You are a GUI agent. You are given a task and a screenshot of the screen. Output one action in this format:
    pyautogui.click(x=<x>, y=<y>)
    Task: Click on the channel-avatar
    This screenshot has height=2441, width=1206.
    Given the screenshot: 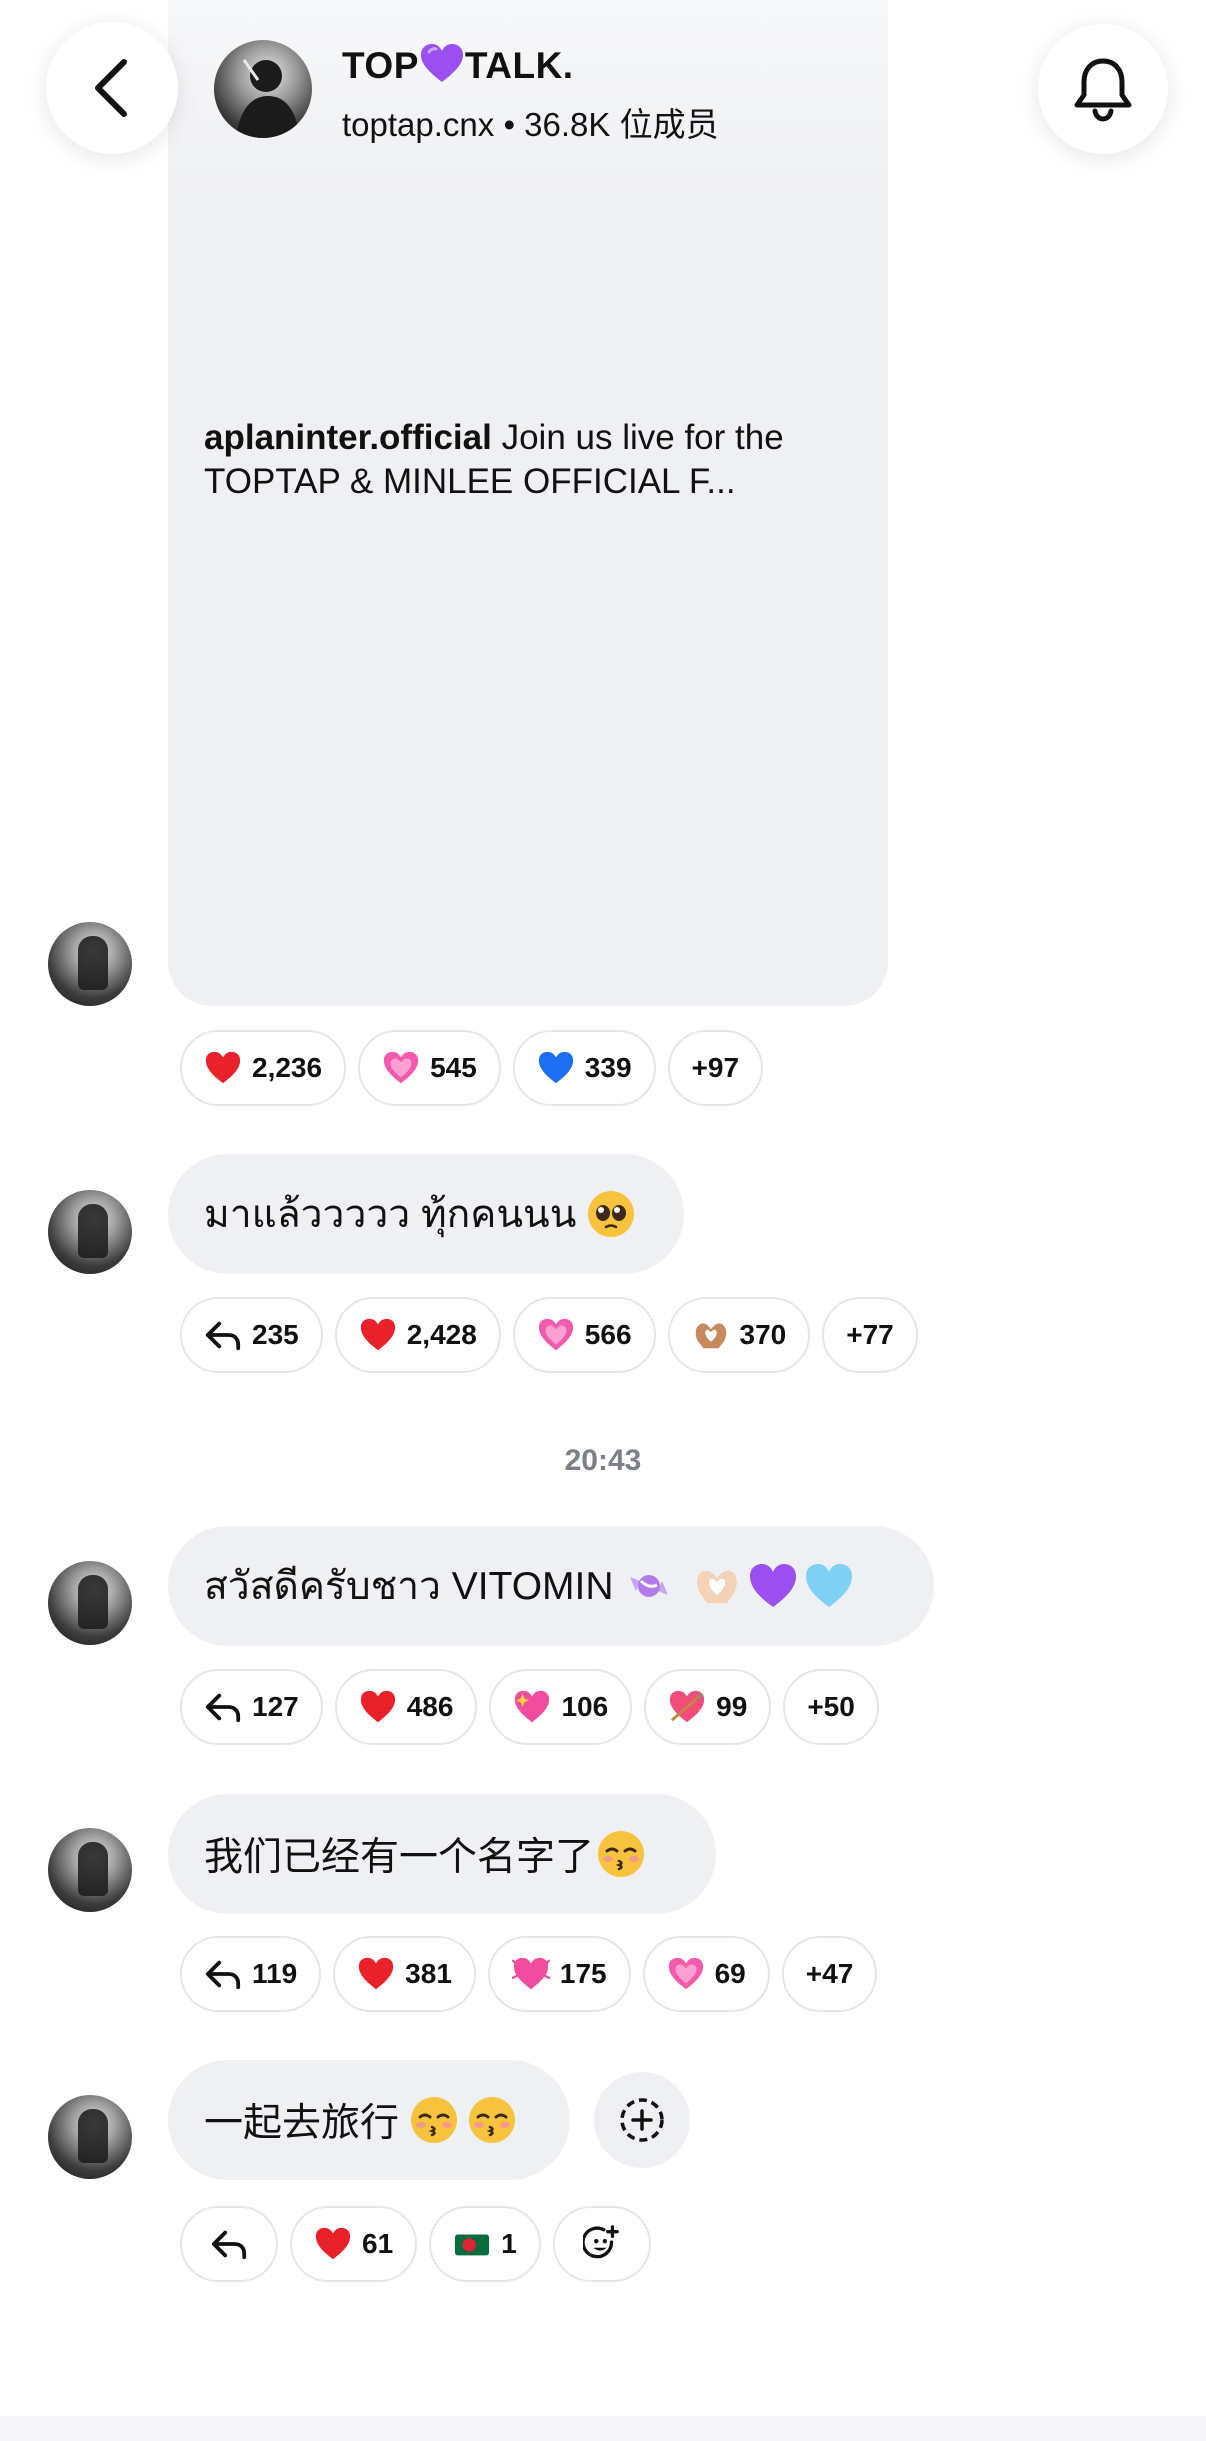 What is the action you would take?
    pyautogui.click(x=263, y=89)
    